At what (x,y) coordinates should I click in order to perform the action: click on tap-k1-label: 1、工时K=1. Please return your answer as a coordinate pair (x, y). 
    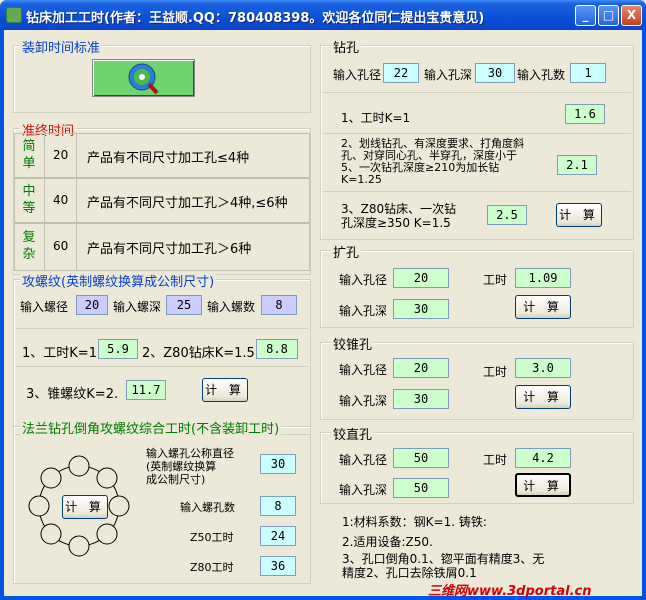
    Looking at the image, I should click on (59, 353).